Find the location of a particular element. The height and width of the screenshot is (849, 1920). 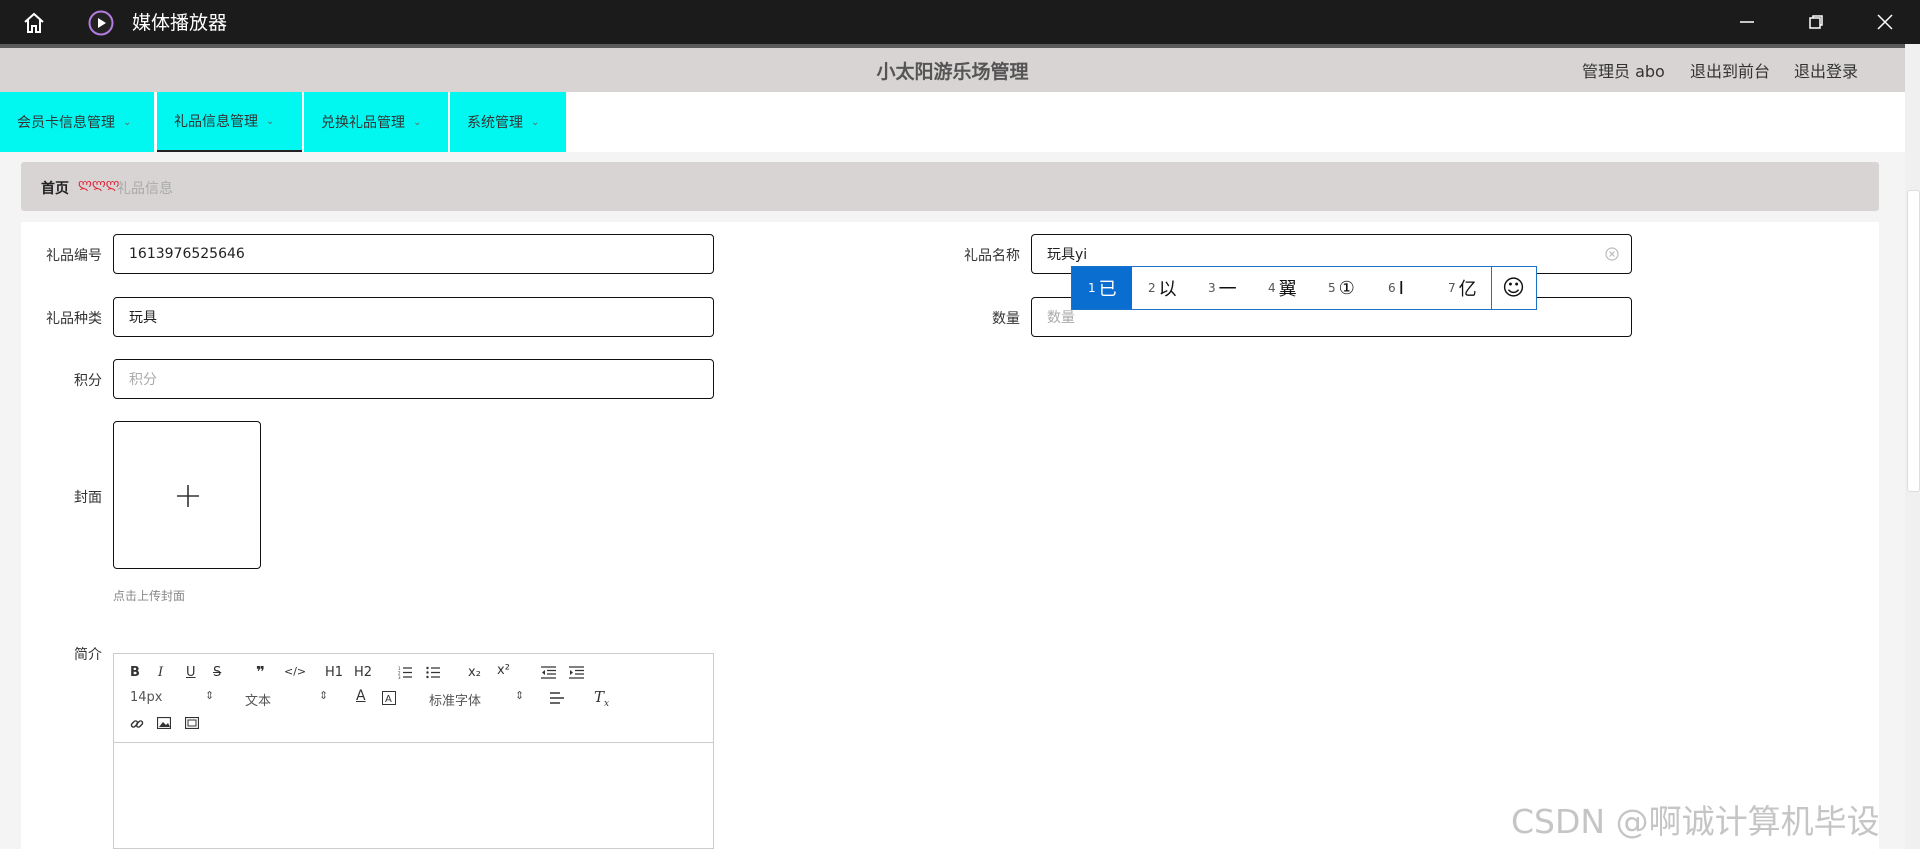

svg-text: A is located at coordinates (388, 699).